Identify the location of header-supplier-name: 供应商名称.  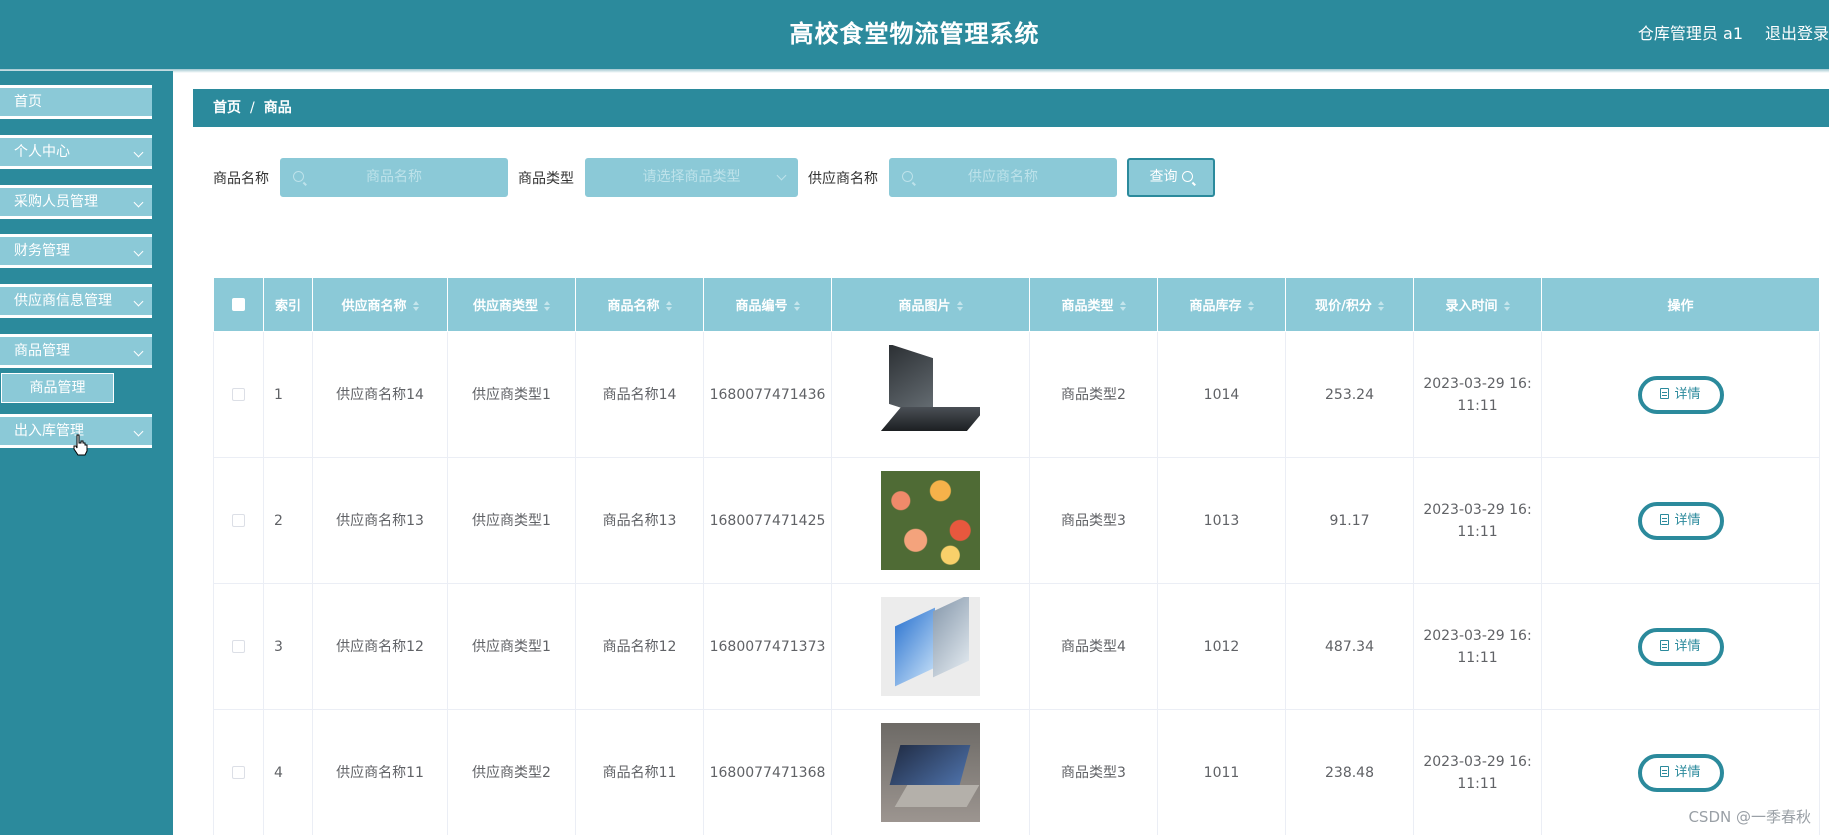
(380, 304).